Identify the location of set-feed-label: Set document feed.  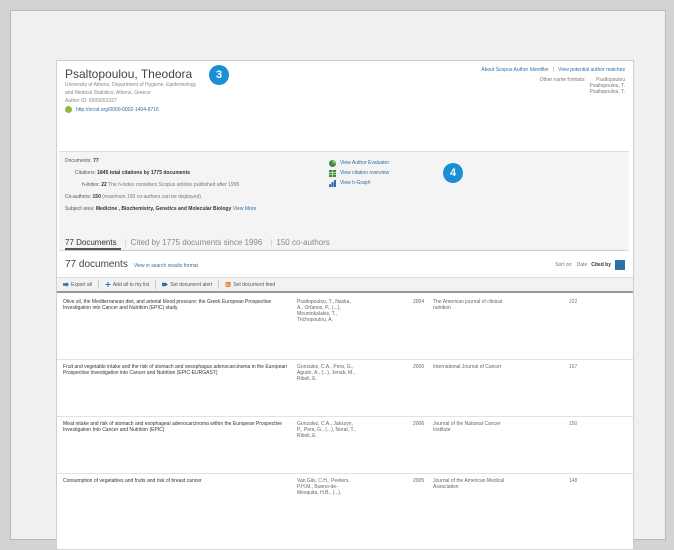
(254, 285).